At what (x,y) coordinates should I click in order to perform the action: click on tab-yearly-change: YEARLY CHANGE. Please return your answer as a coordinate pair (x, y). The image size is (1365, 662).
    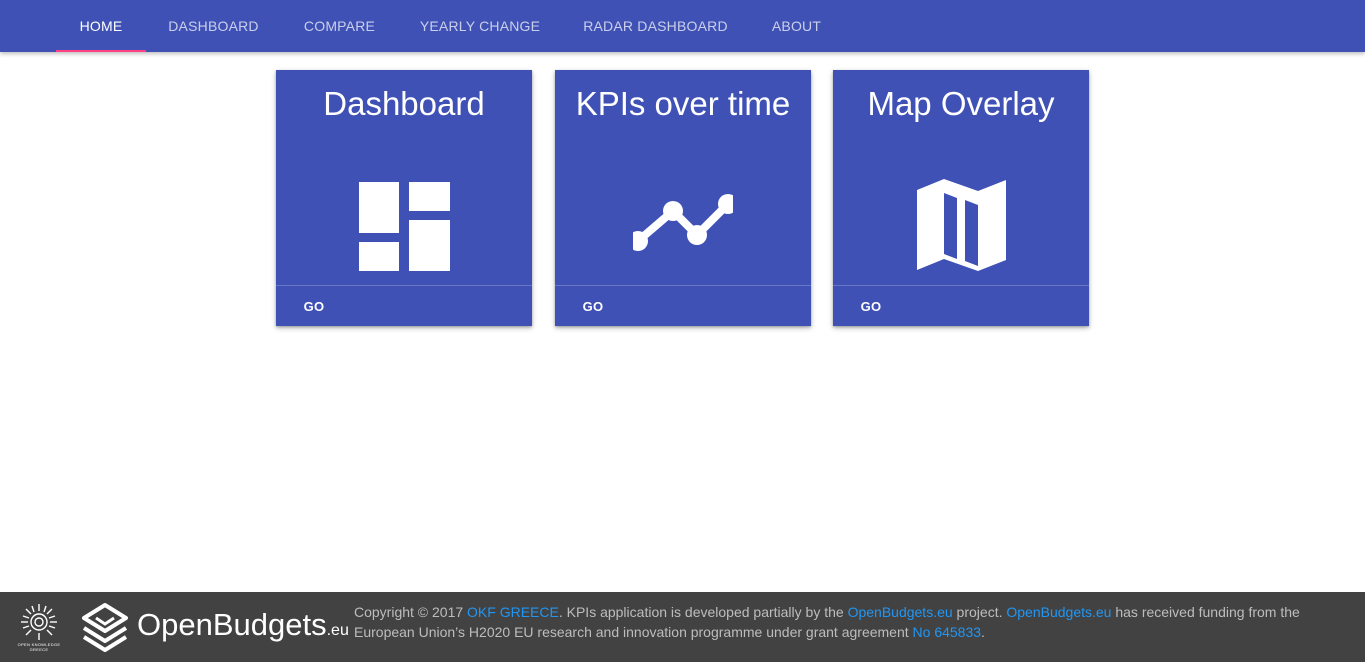
    Looking at the image, I should click on (480, 26).